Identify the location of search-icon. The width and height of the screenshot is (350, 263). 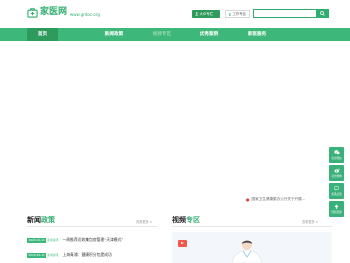
(322, 13).